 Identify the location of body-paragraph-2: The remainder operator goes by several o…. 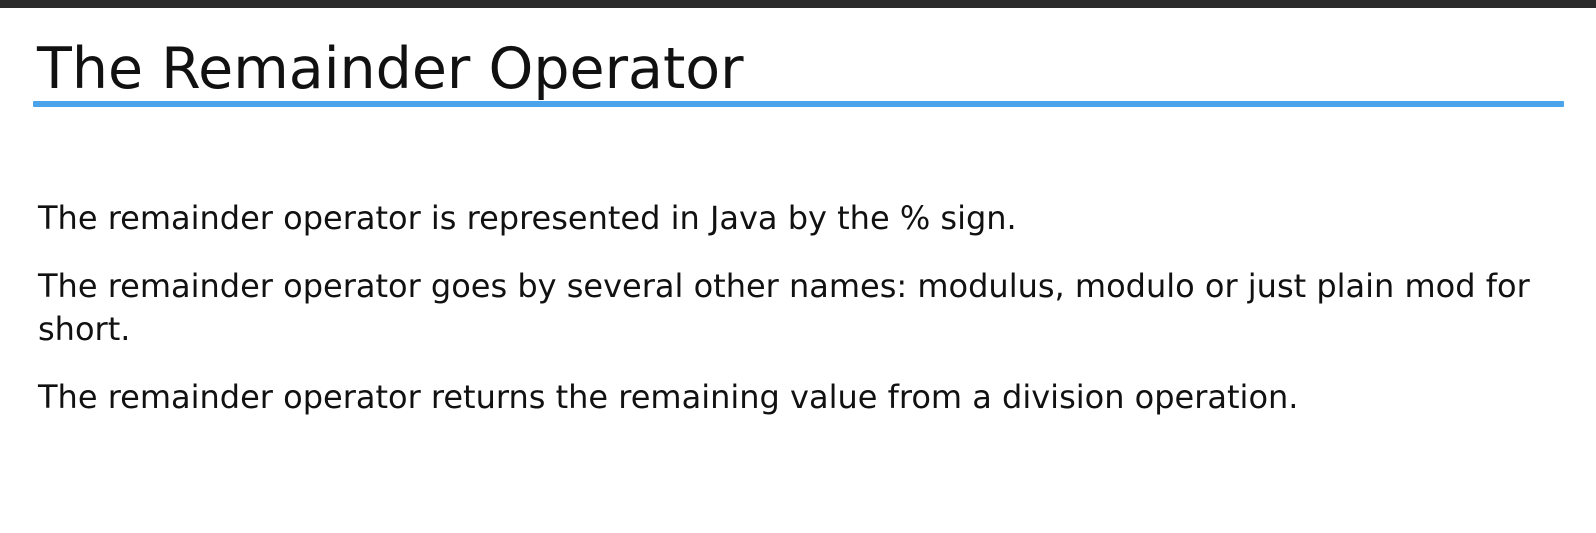
(784, 307).